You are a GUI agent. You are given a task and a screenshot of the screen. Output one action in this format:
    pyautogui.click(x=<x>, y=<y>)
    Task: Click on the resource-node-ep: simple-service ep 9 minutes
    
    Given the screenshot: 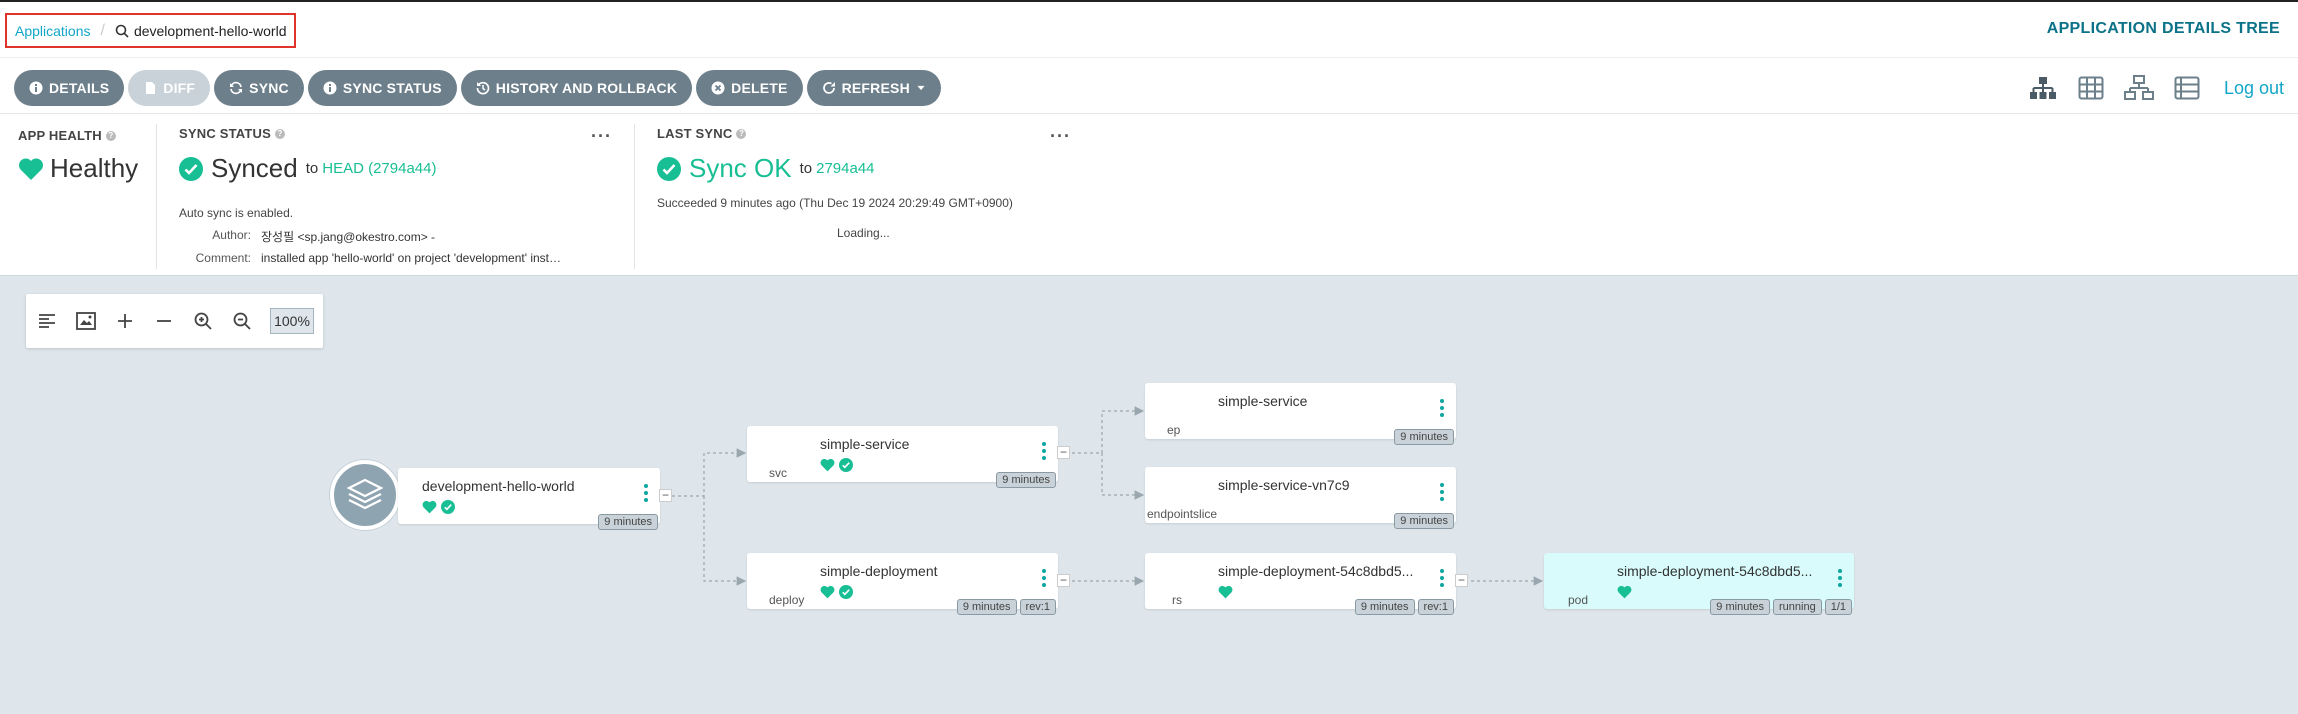 What is the action you would take?
    pyautogui.click(x=1300, y=414)
    